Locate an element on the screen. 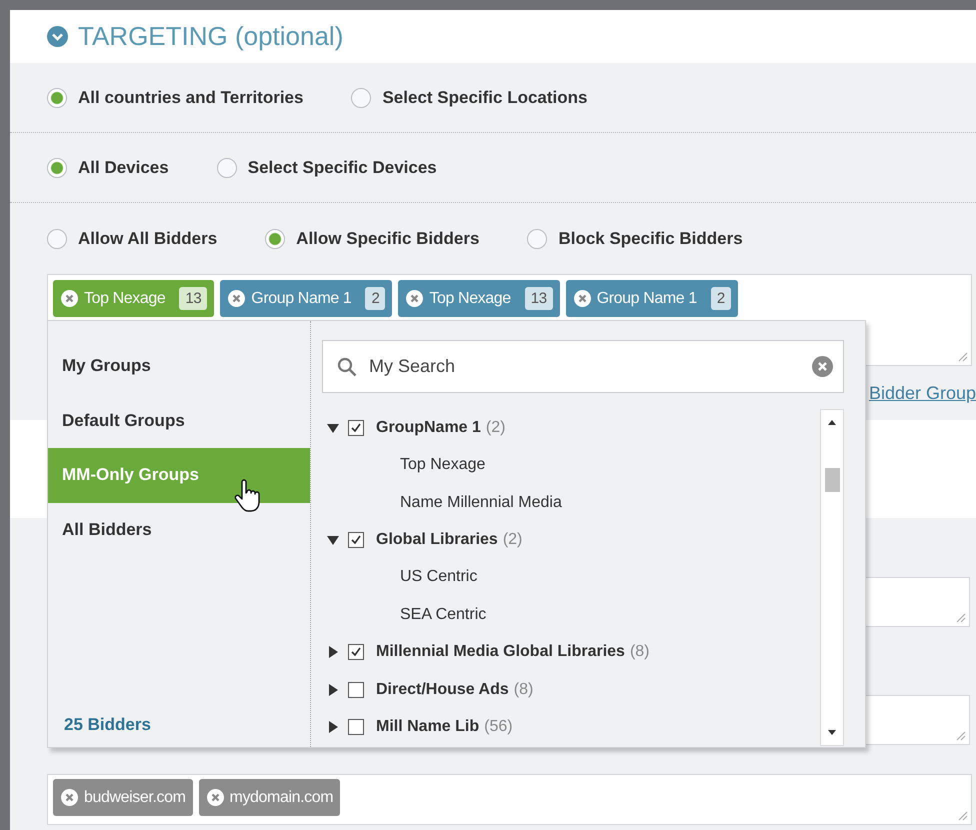 The image size is (976, 830). bidder-count: 25 Bidders is located at coordinates (108, 725).